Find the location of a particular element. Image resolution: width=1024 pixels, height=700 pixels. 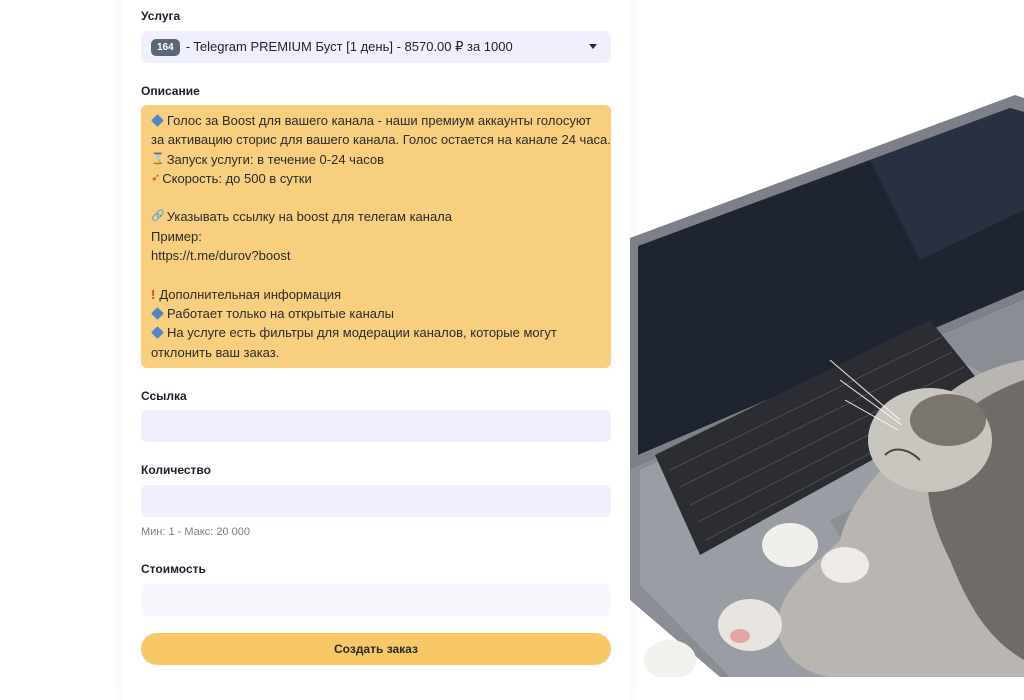

description-line: ➶ Скорость: до 500 в сутки is located at coordinates (376, 178).